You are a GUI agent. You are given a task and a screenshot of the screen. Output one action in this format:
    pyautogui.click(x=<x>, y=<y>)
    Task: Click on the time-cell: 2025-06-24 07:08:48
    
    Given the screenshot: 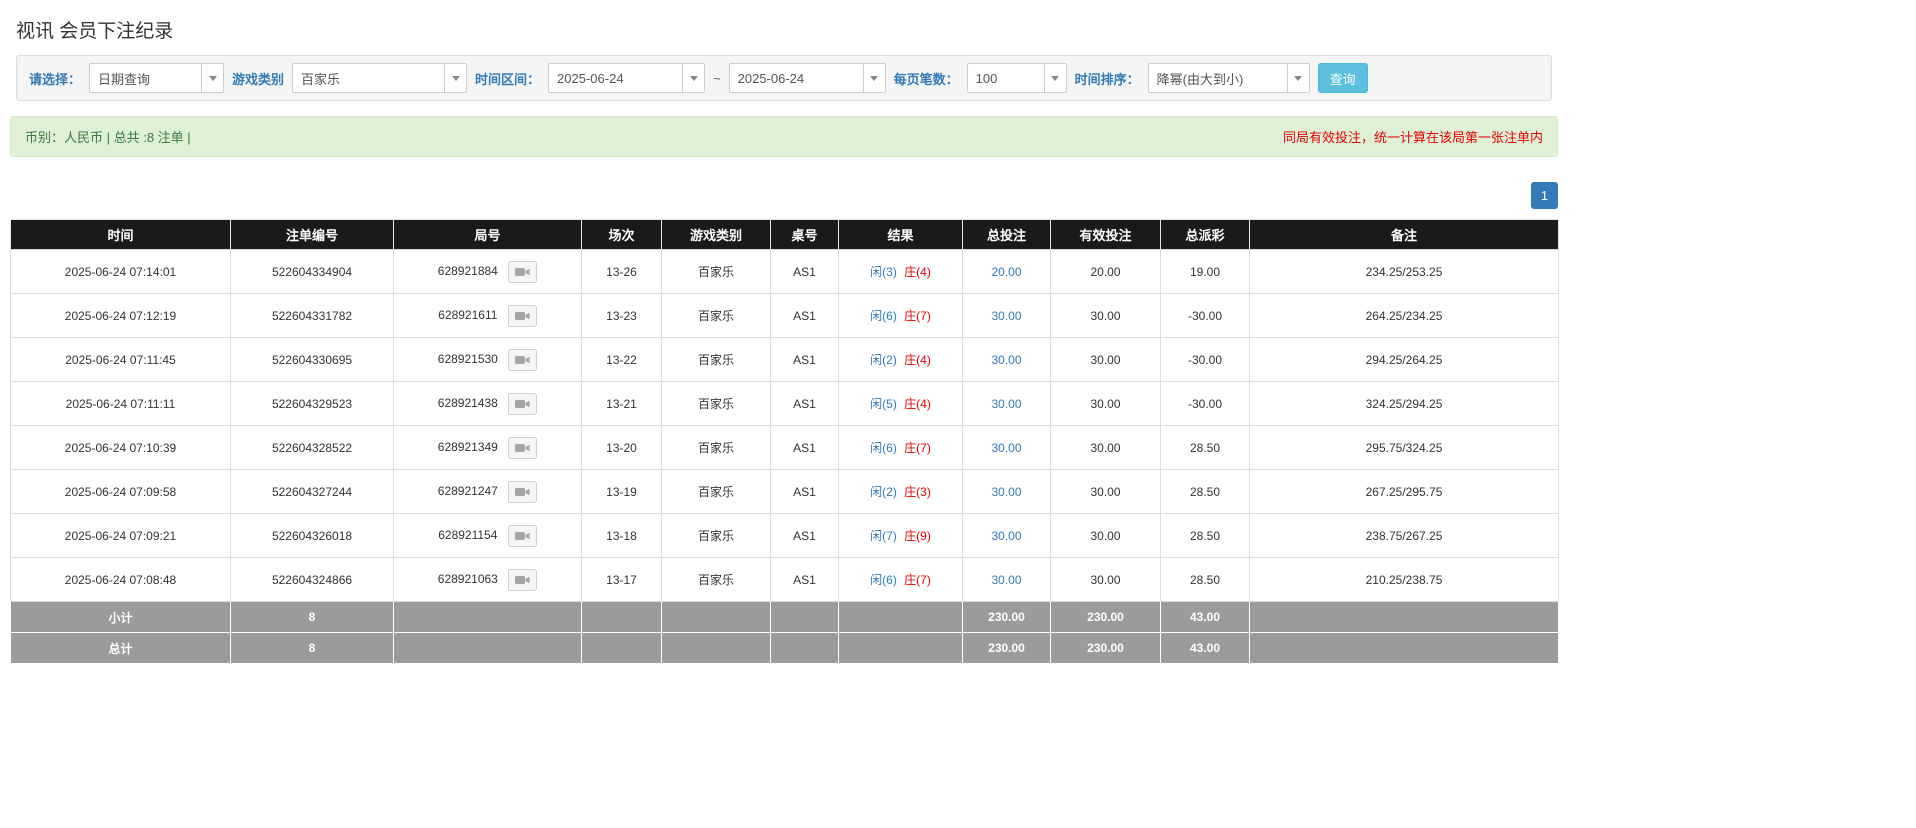 What is the action you would take?
    pyautogui.click(x=120, y=579)
    